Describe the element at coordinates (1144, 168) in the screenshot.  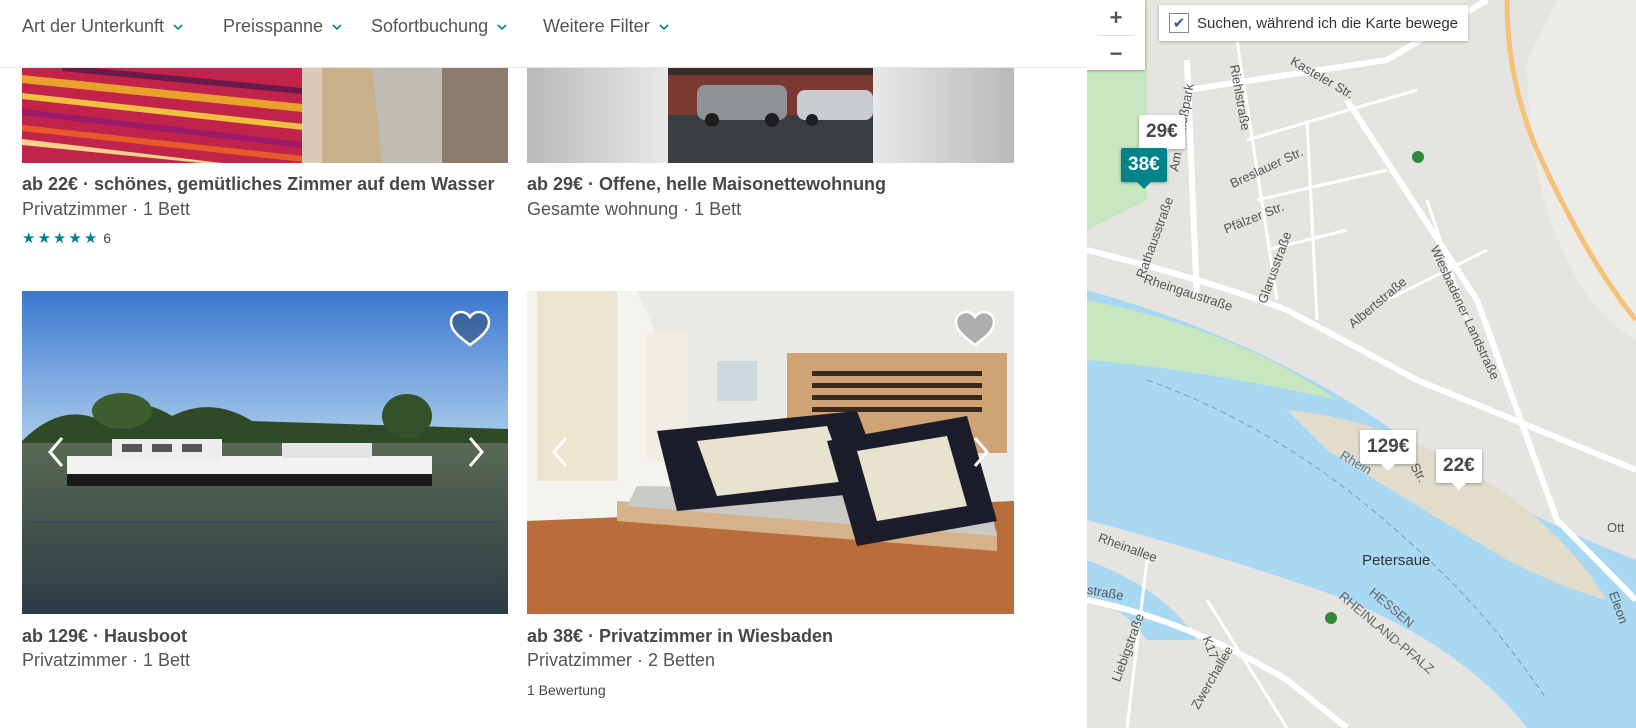
I see `map-price-pin-active: 38€` at that location.